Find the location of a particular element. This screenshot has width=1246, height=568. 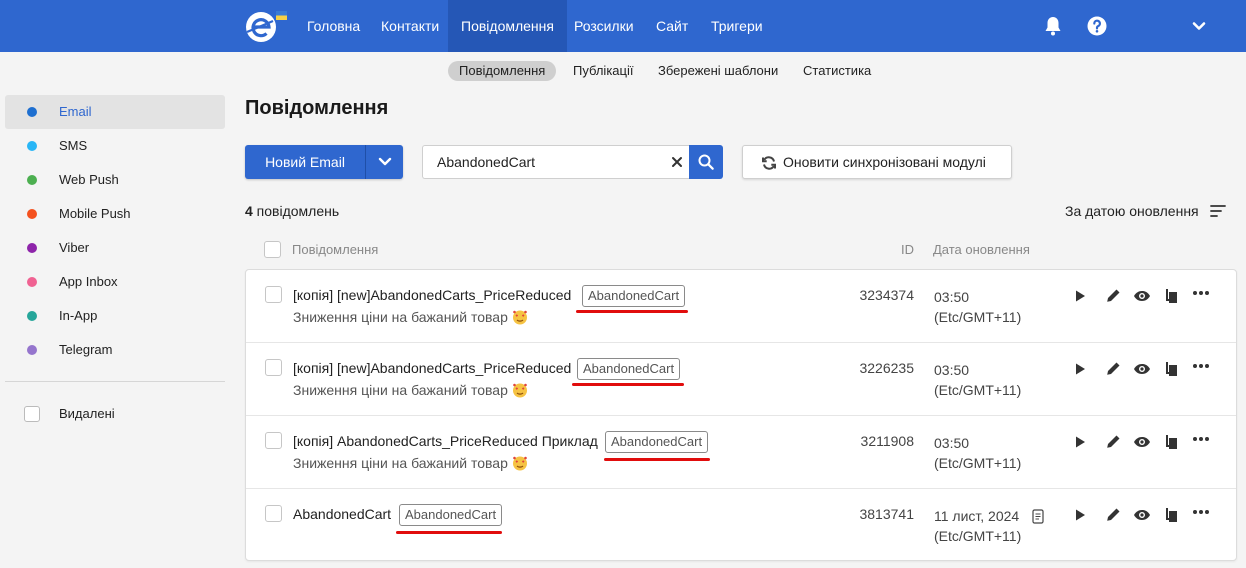

subnav-publications: Публікації is located at coordinates (603, 71).